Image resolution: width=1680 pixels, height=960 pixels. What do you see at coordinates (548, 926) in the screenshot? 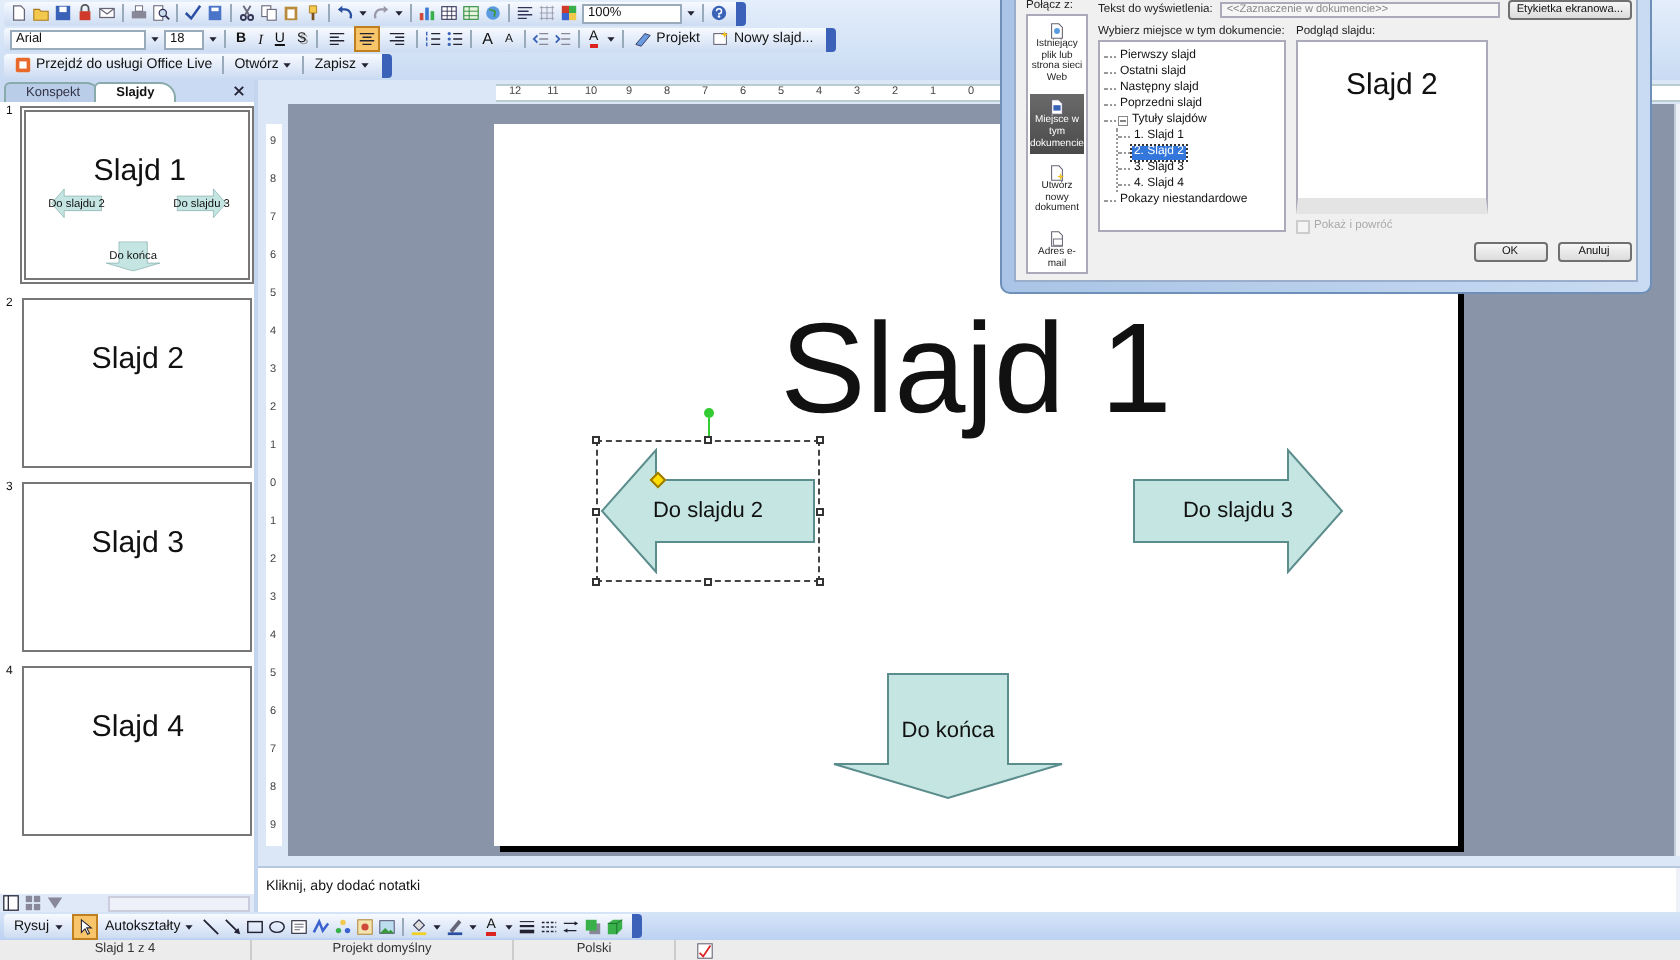
I see `dash-style-icon` at bounding box center [548, 926].